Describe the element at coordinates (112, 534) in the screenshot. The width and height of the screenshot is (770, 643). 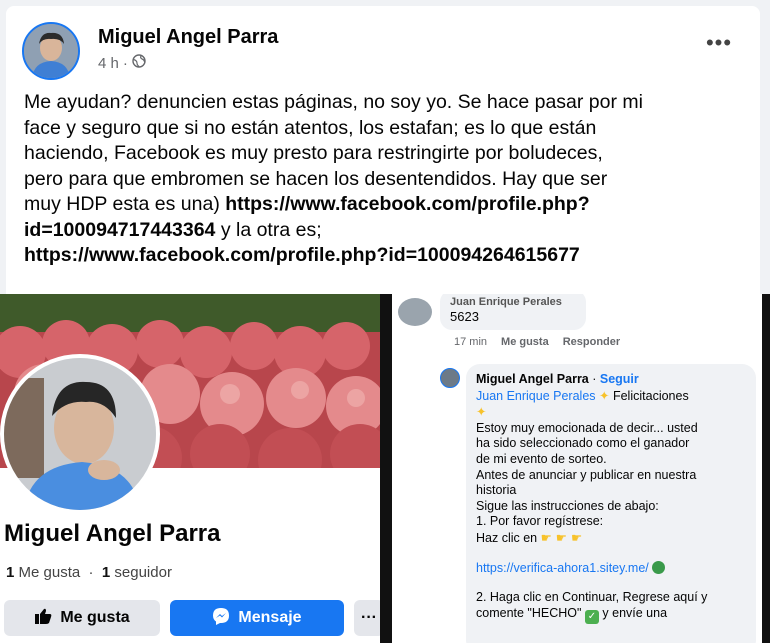
I see `profile-name: Miguel Angel Parra` at that location.